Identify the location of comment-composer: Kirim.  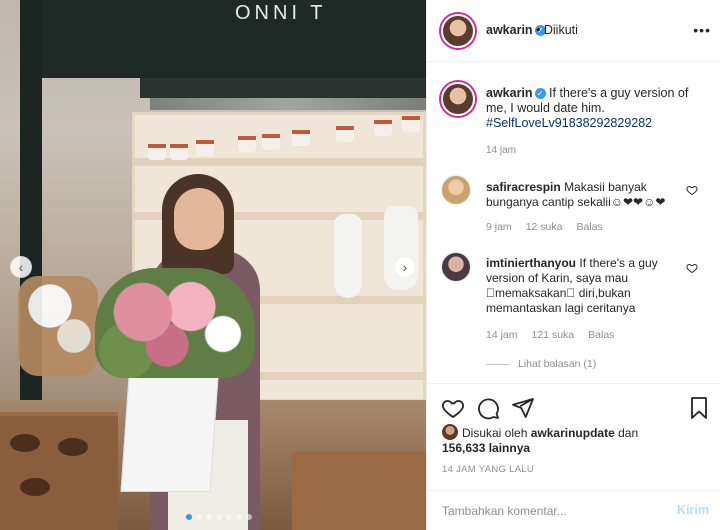
(573, 510).